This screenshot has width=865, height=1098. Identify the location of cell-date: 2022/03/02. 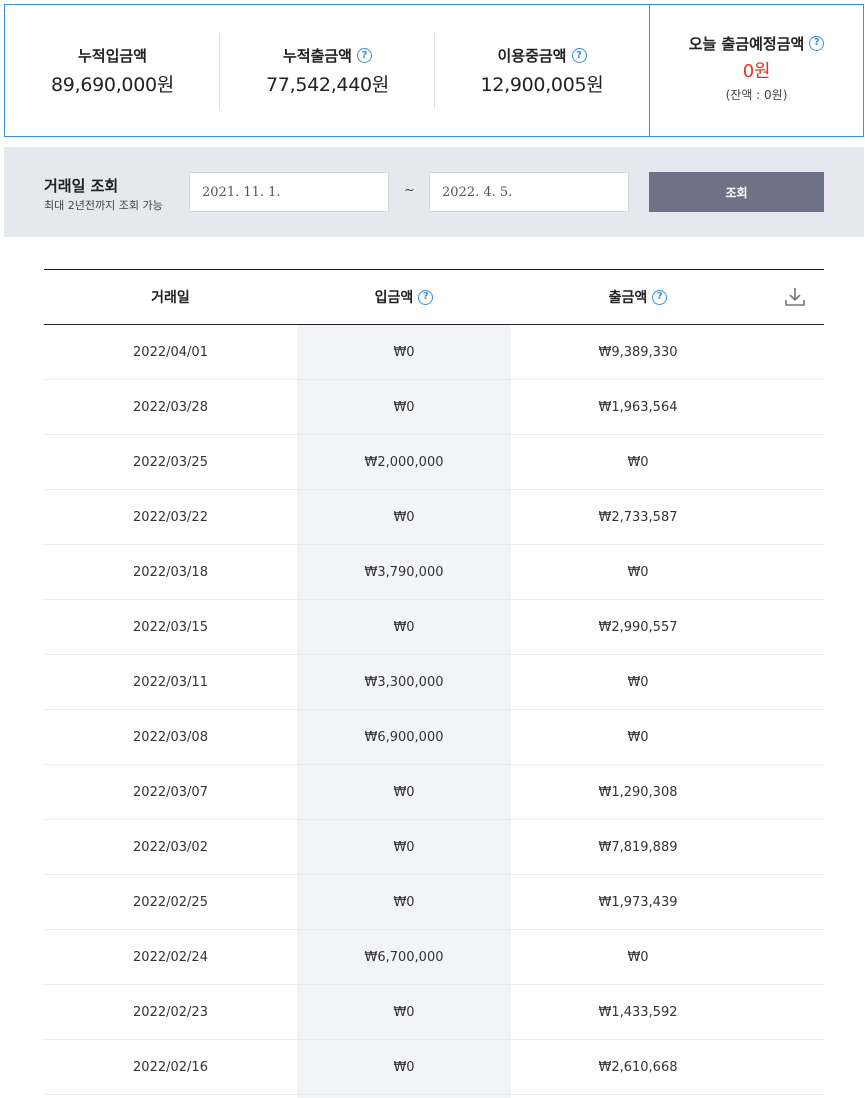
(170, 847).